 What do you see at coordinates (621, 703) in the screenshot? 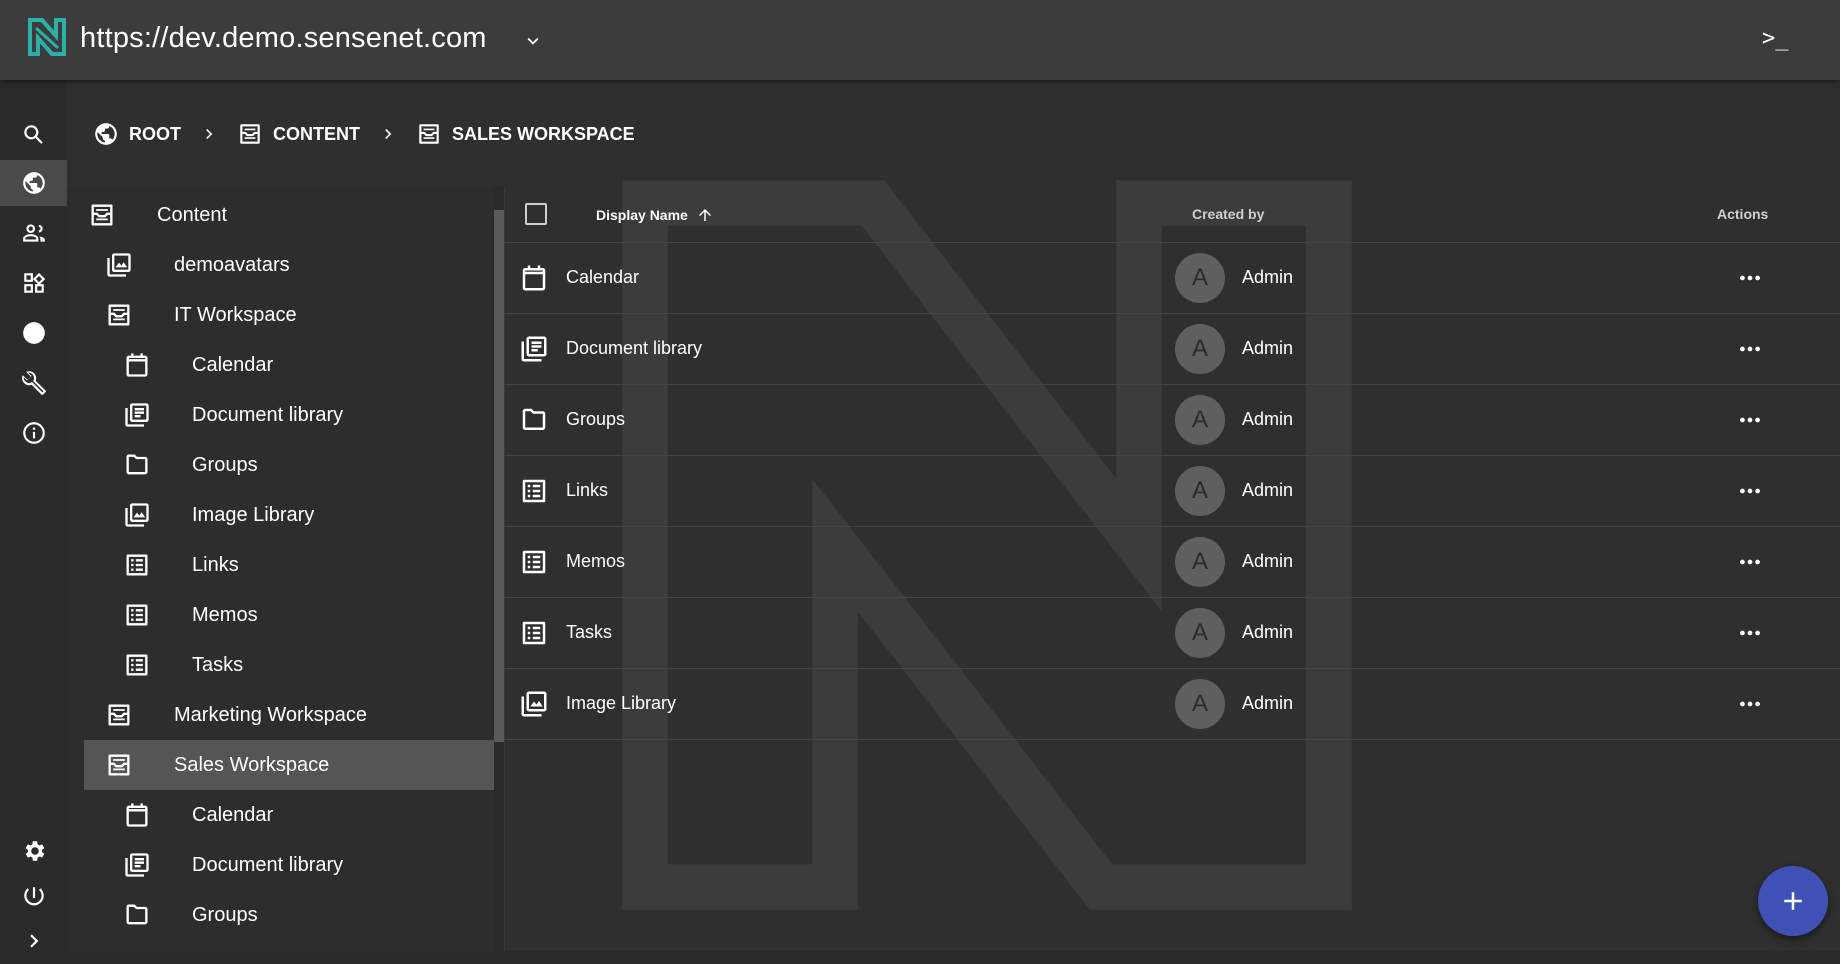
I see `row-display-name: Image Library` at bounding box center [621, 703].